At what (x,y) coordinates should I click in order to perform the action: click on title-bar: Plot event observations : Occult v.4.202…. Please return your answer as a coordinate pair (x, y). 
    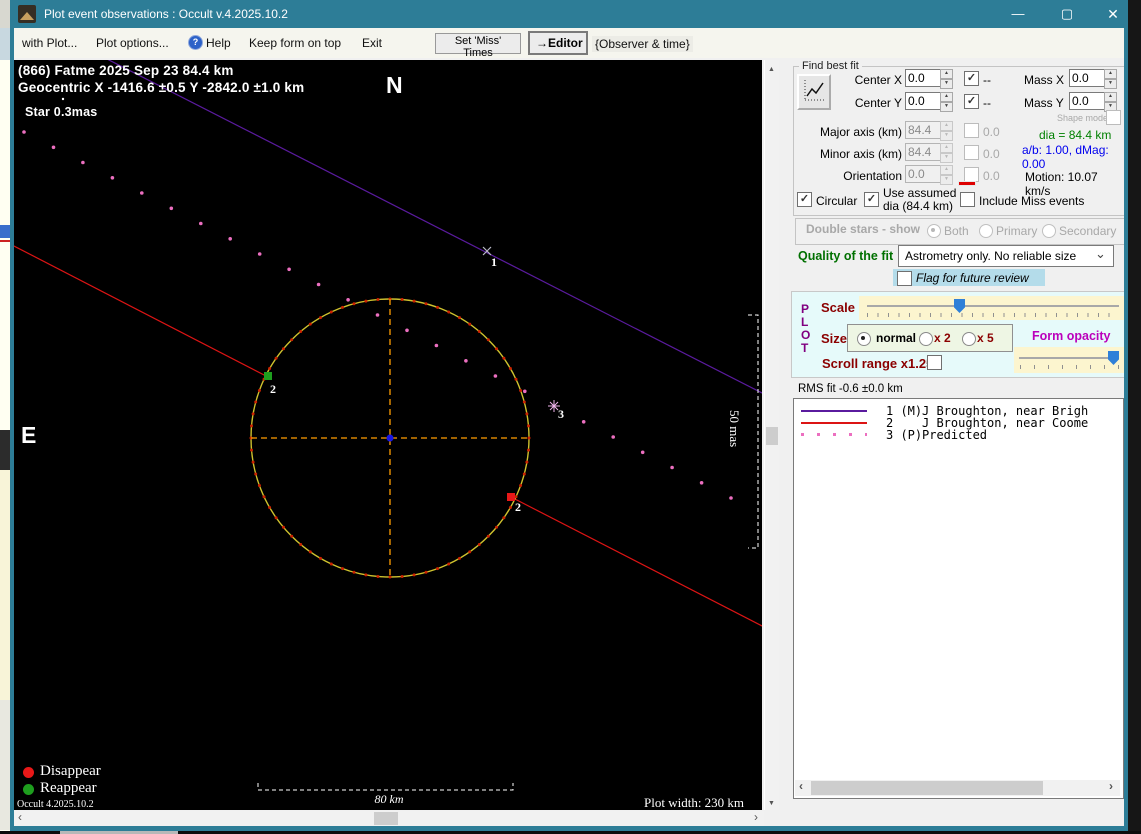
    Looking at the image, I should click on (569, 14).